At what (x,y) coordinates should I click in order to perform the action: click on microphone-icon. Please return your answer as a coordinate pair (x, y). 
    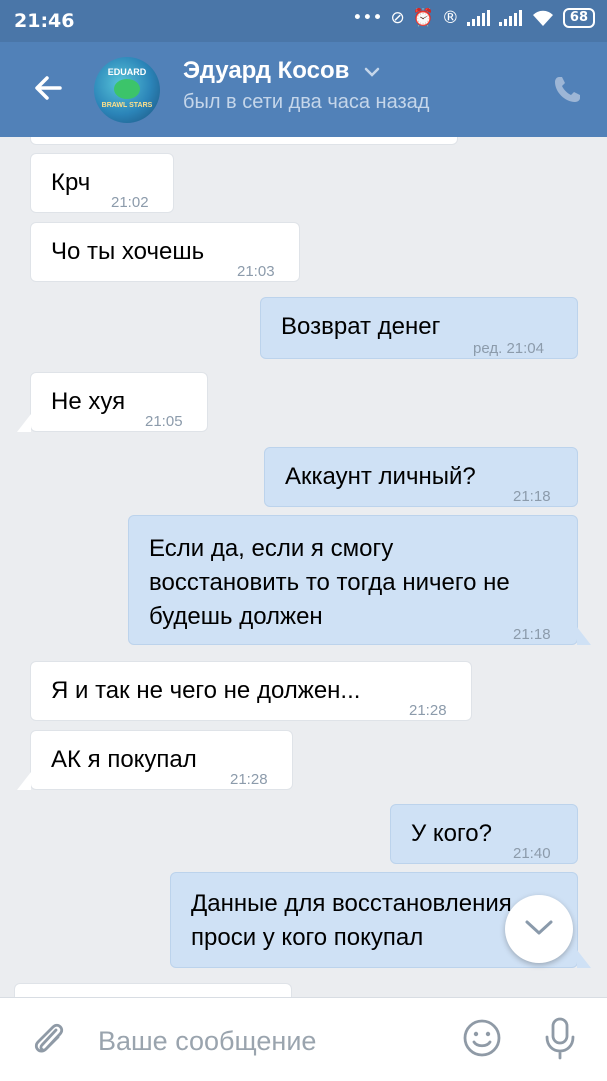
    Looking at the image, I should click on (560, 1038).